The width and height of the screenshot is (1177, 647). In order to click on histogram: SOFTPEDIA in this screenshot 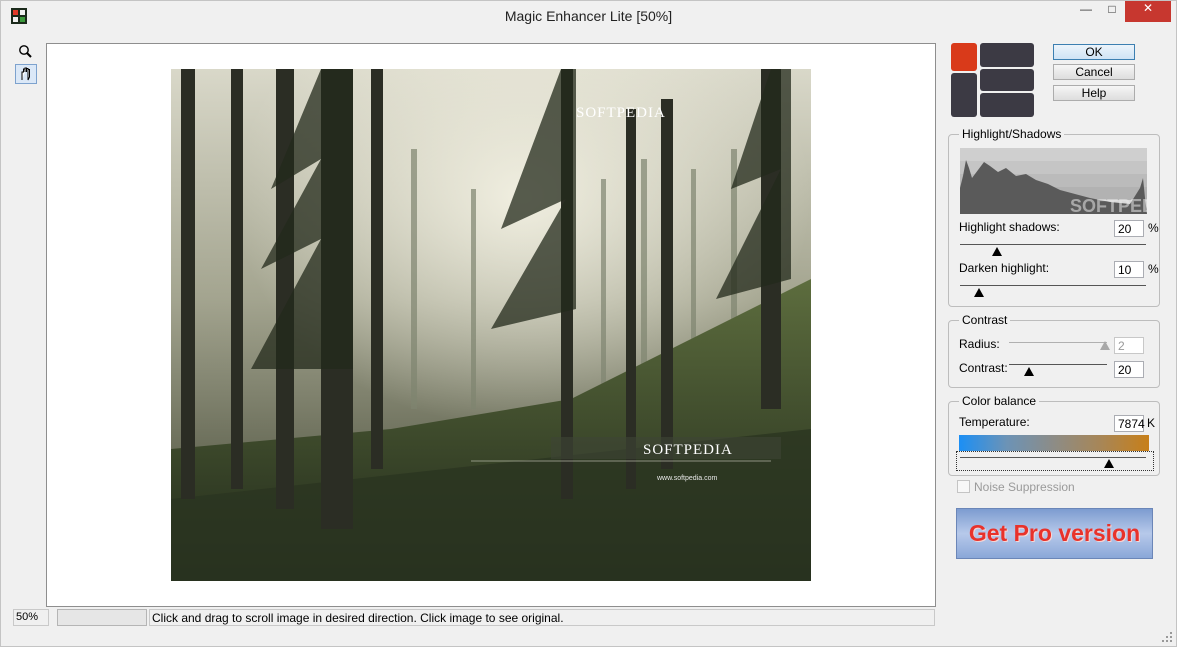, I will do `click(1053, 181)`.